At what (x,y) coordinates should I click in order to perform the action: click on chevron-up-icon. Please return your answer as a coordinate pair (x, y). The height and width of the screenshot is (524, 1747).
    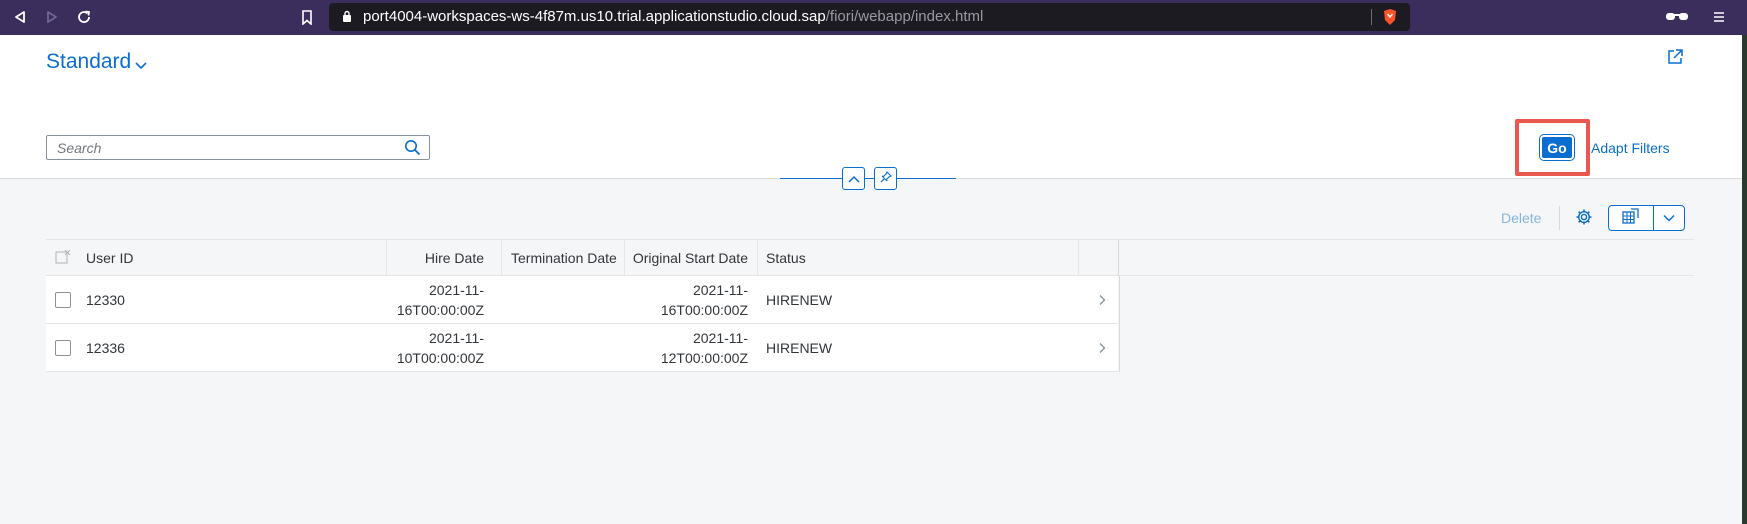
    Looking at the image, I should click on (853, 179).